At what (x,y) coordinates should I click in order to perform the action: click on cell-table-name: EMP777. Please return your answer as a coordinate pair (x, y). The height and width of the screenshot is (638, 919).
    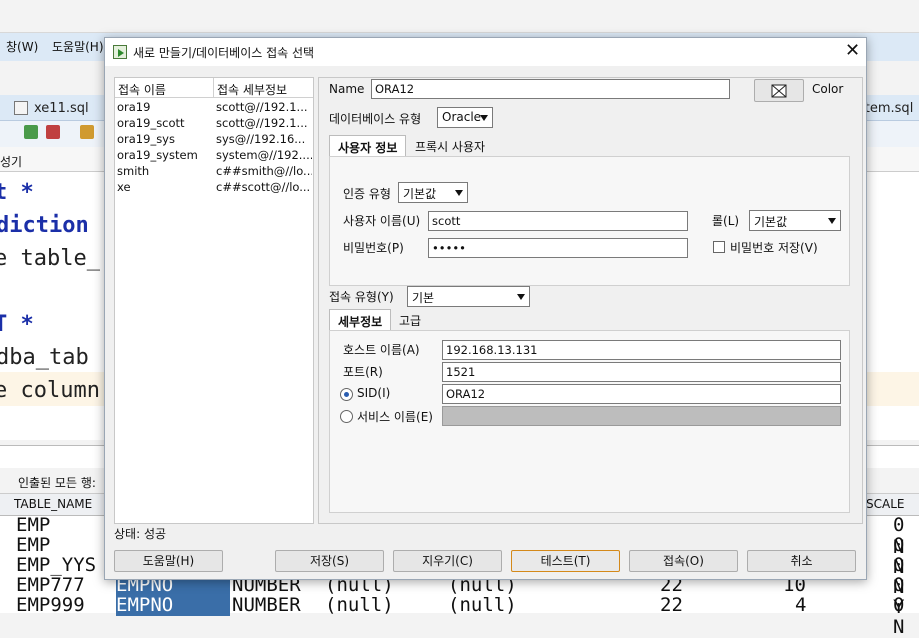
    Looking at the image, I should click on (50, 585).